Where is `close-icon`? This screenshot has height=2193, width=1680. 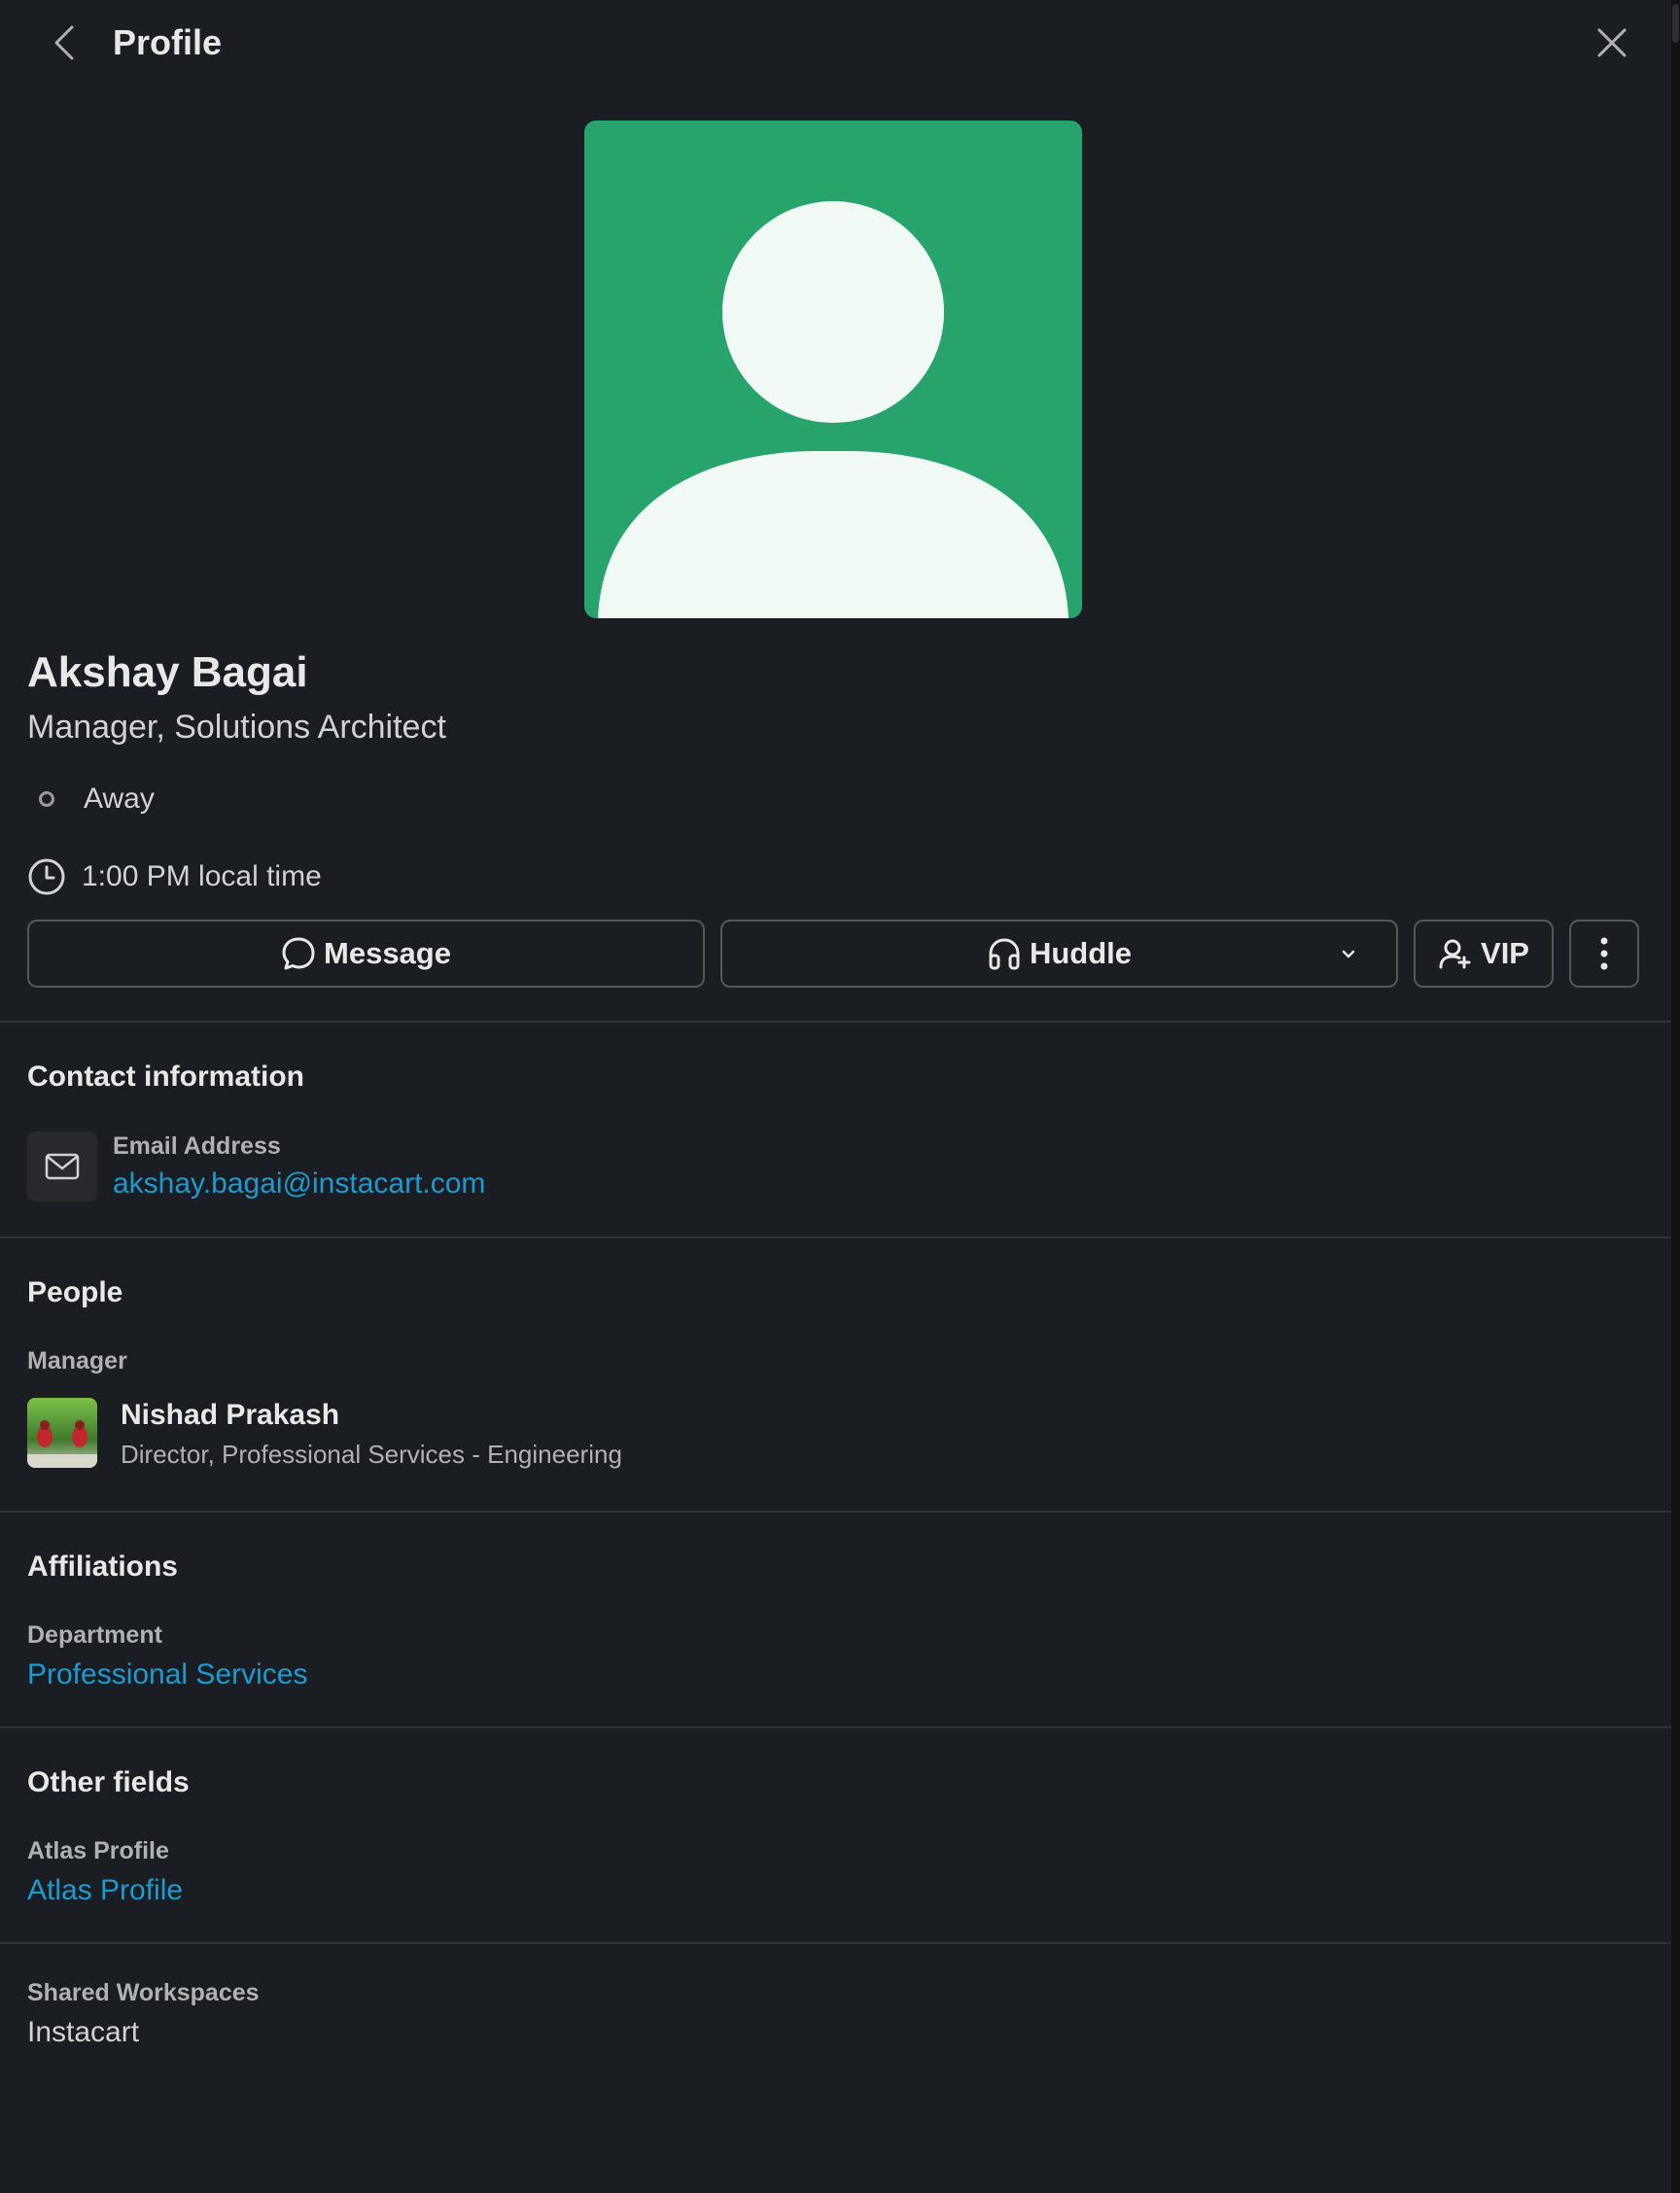
close-icon is located at coordinates (1612, 42).